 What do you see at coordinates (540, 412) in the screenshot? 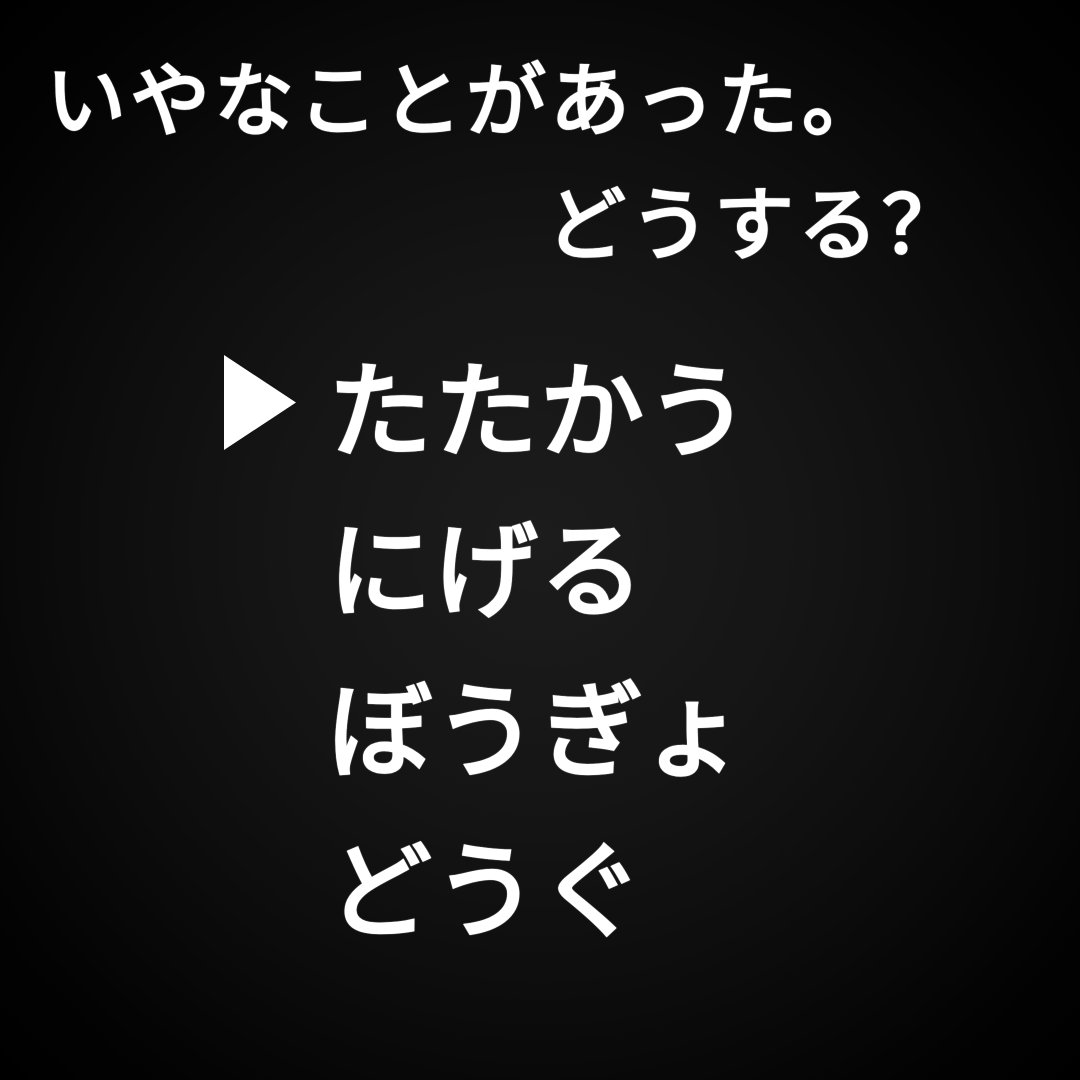
I see `menu-item-fight: たたかう` at bounding box center [540, 412].